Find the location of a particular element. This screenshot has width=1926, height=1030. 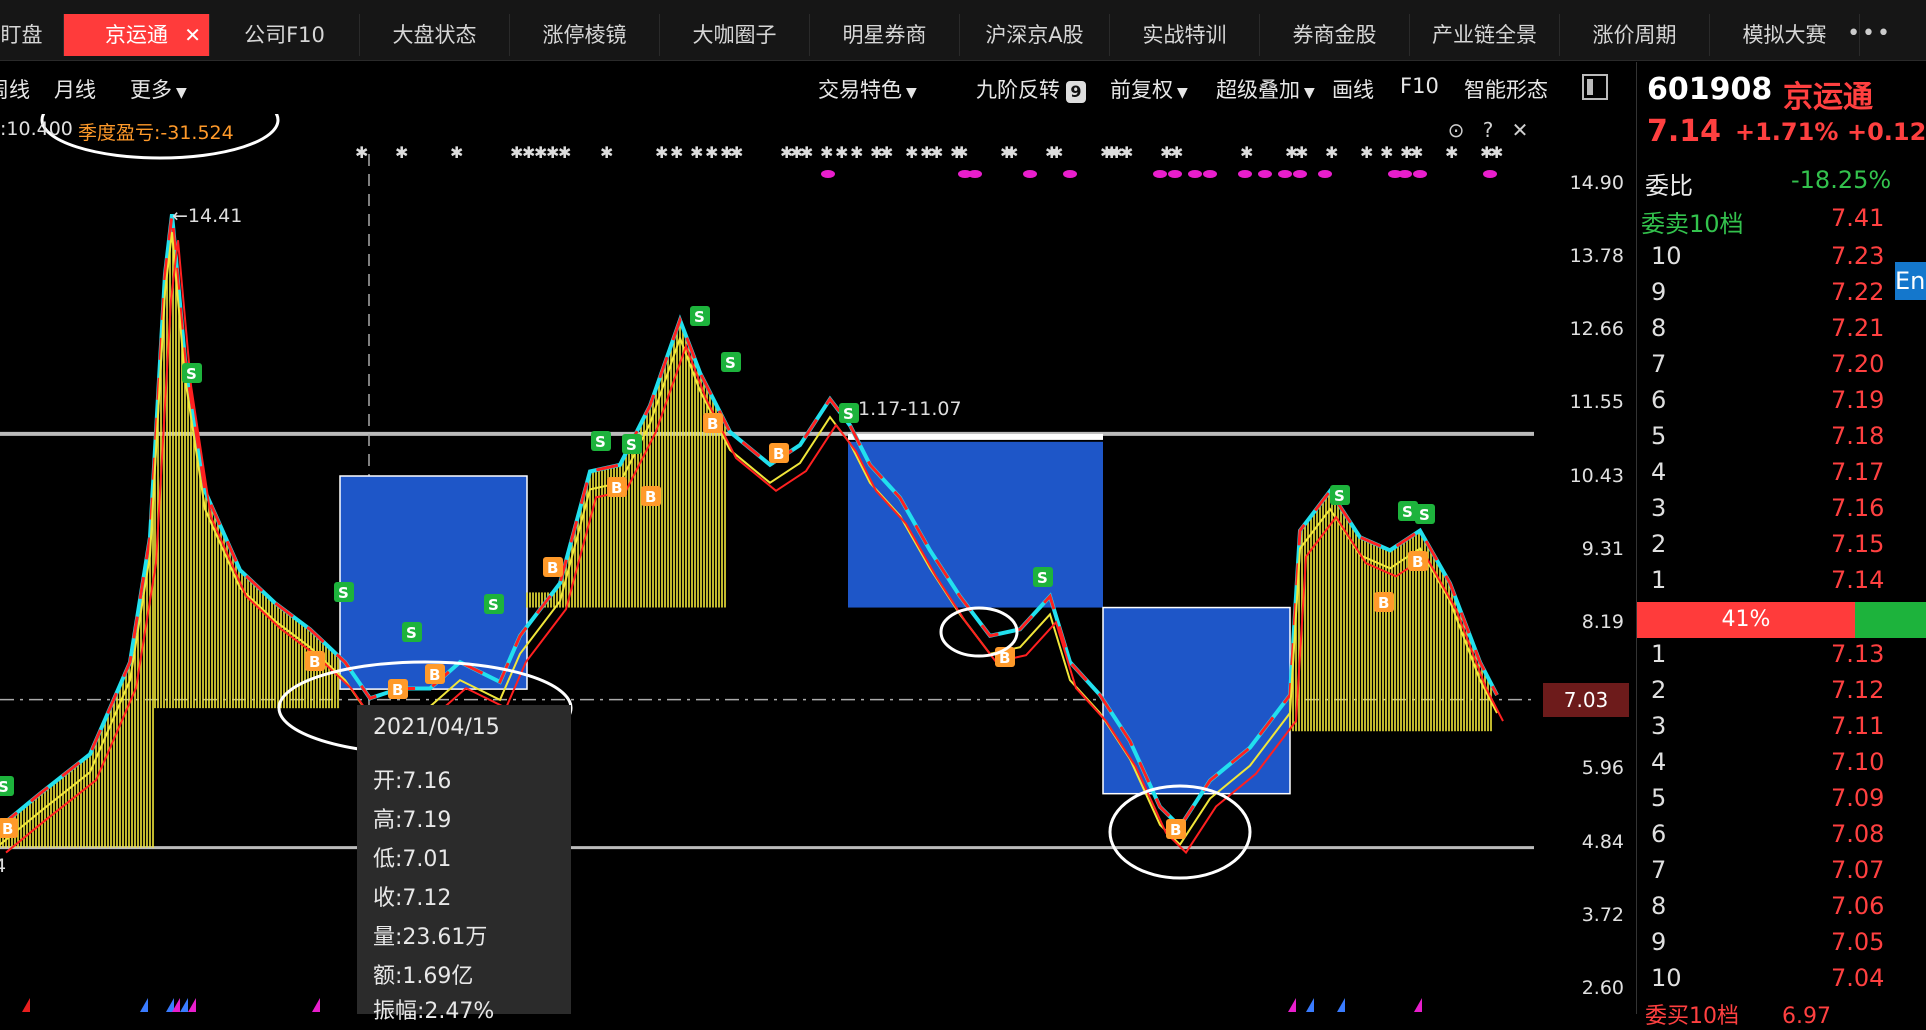

buy-level-row: 2 7.12 is located at coordinates (1781, 694).